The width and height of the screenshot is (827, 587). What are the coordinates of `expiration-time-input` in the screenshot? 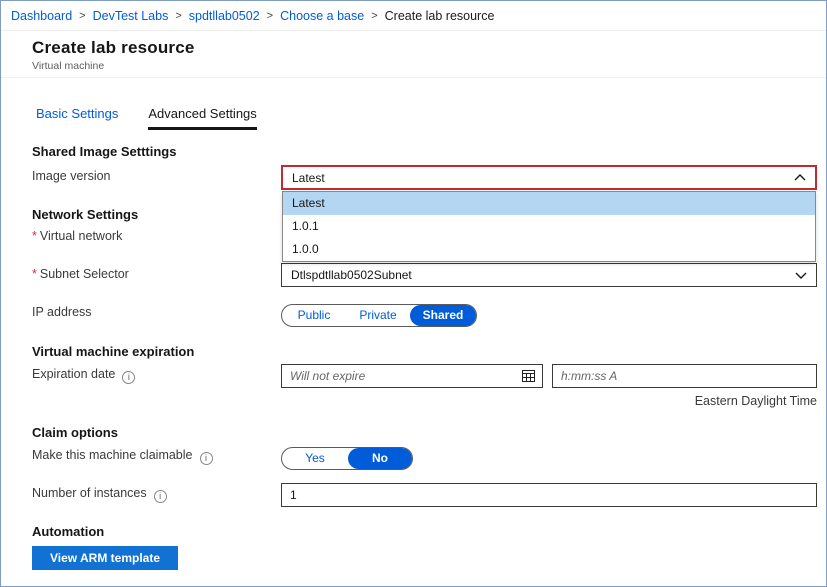 It's located at (685, 376).